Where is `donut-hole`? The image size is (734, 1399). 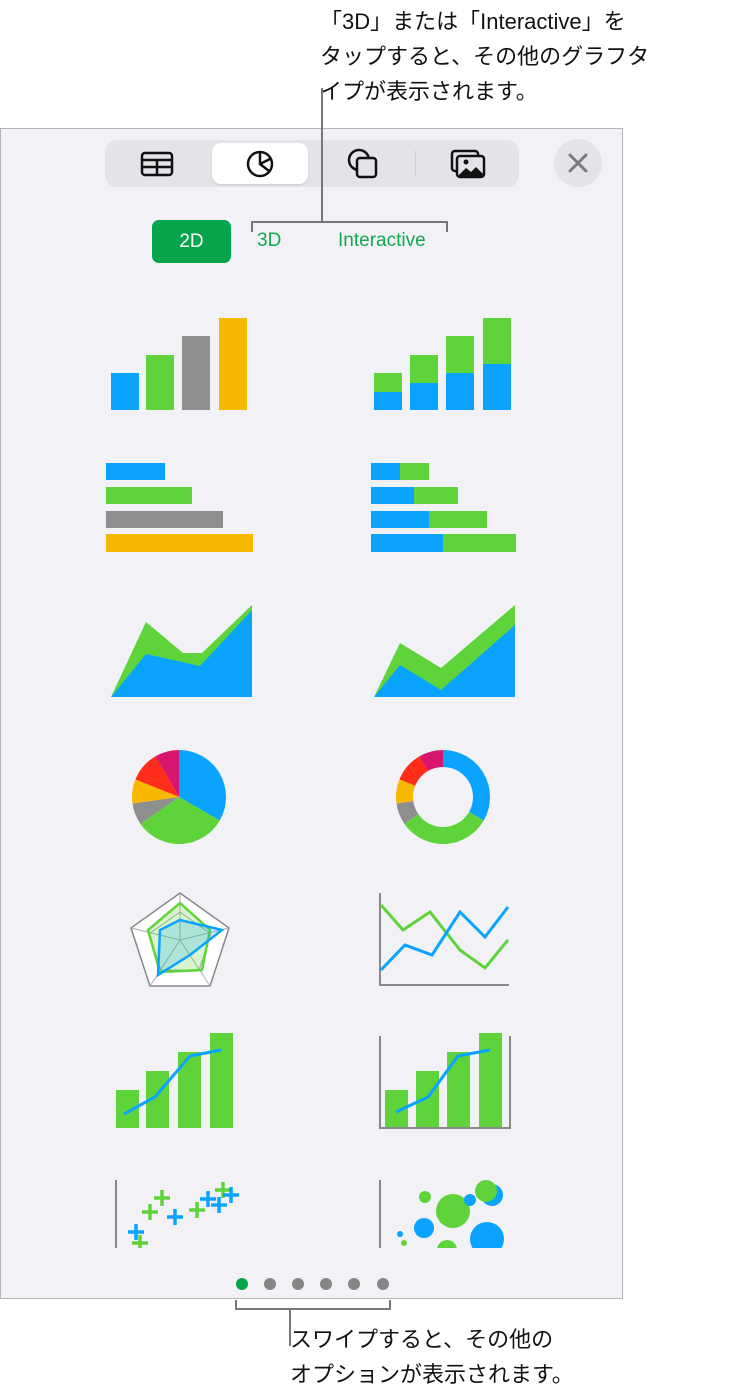
donut-hole is located at coordinates (443, 797).